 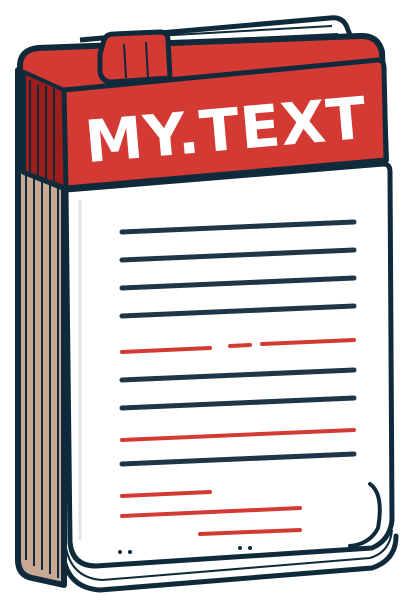 What do you see at coordinates (240, 345) in the screenshot?
I see `text-line-red` at bounding box center [240, 345].